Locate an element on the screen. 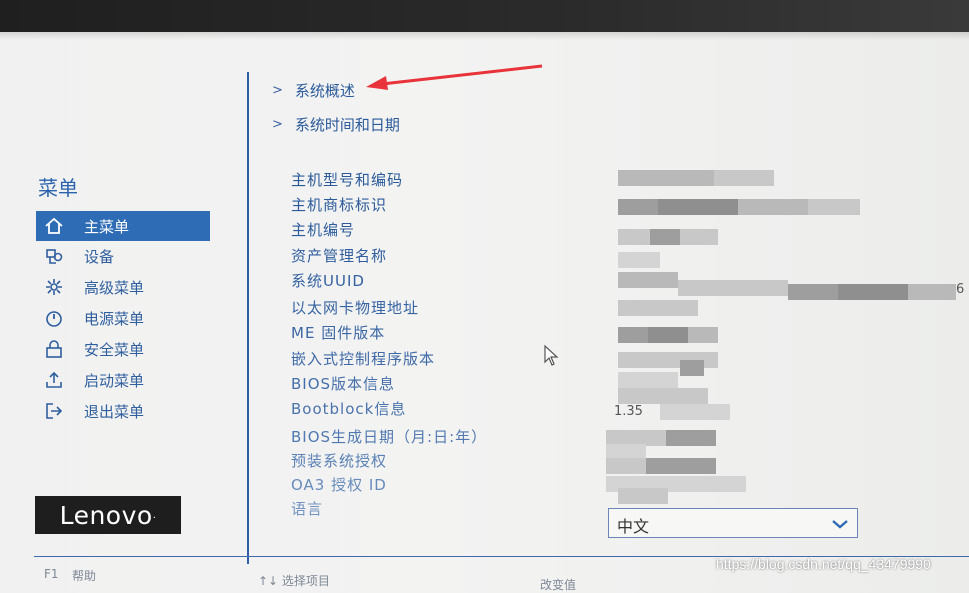 The width and height of the screenshot is (969, 593). info-label-ec-version: 嵌入式控制程序版本 is located at coordinates (363, 359).